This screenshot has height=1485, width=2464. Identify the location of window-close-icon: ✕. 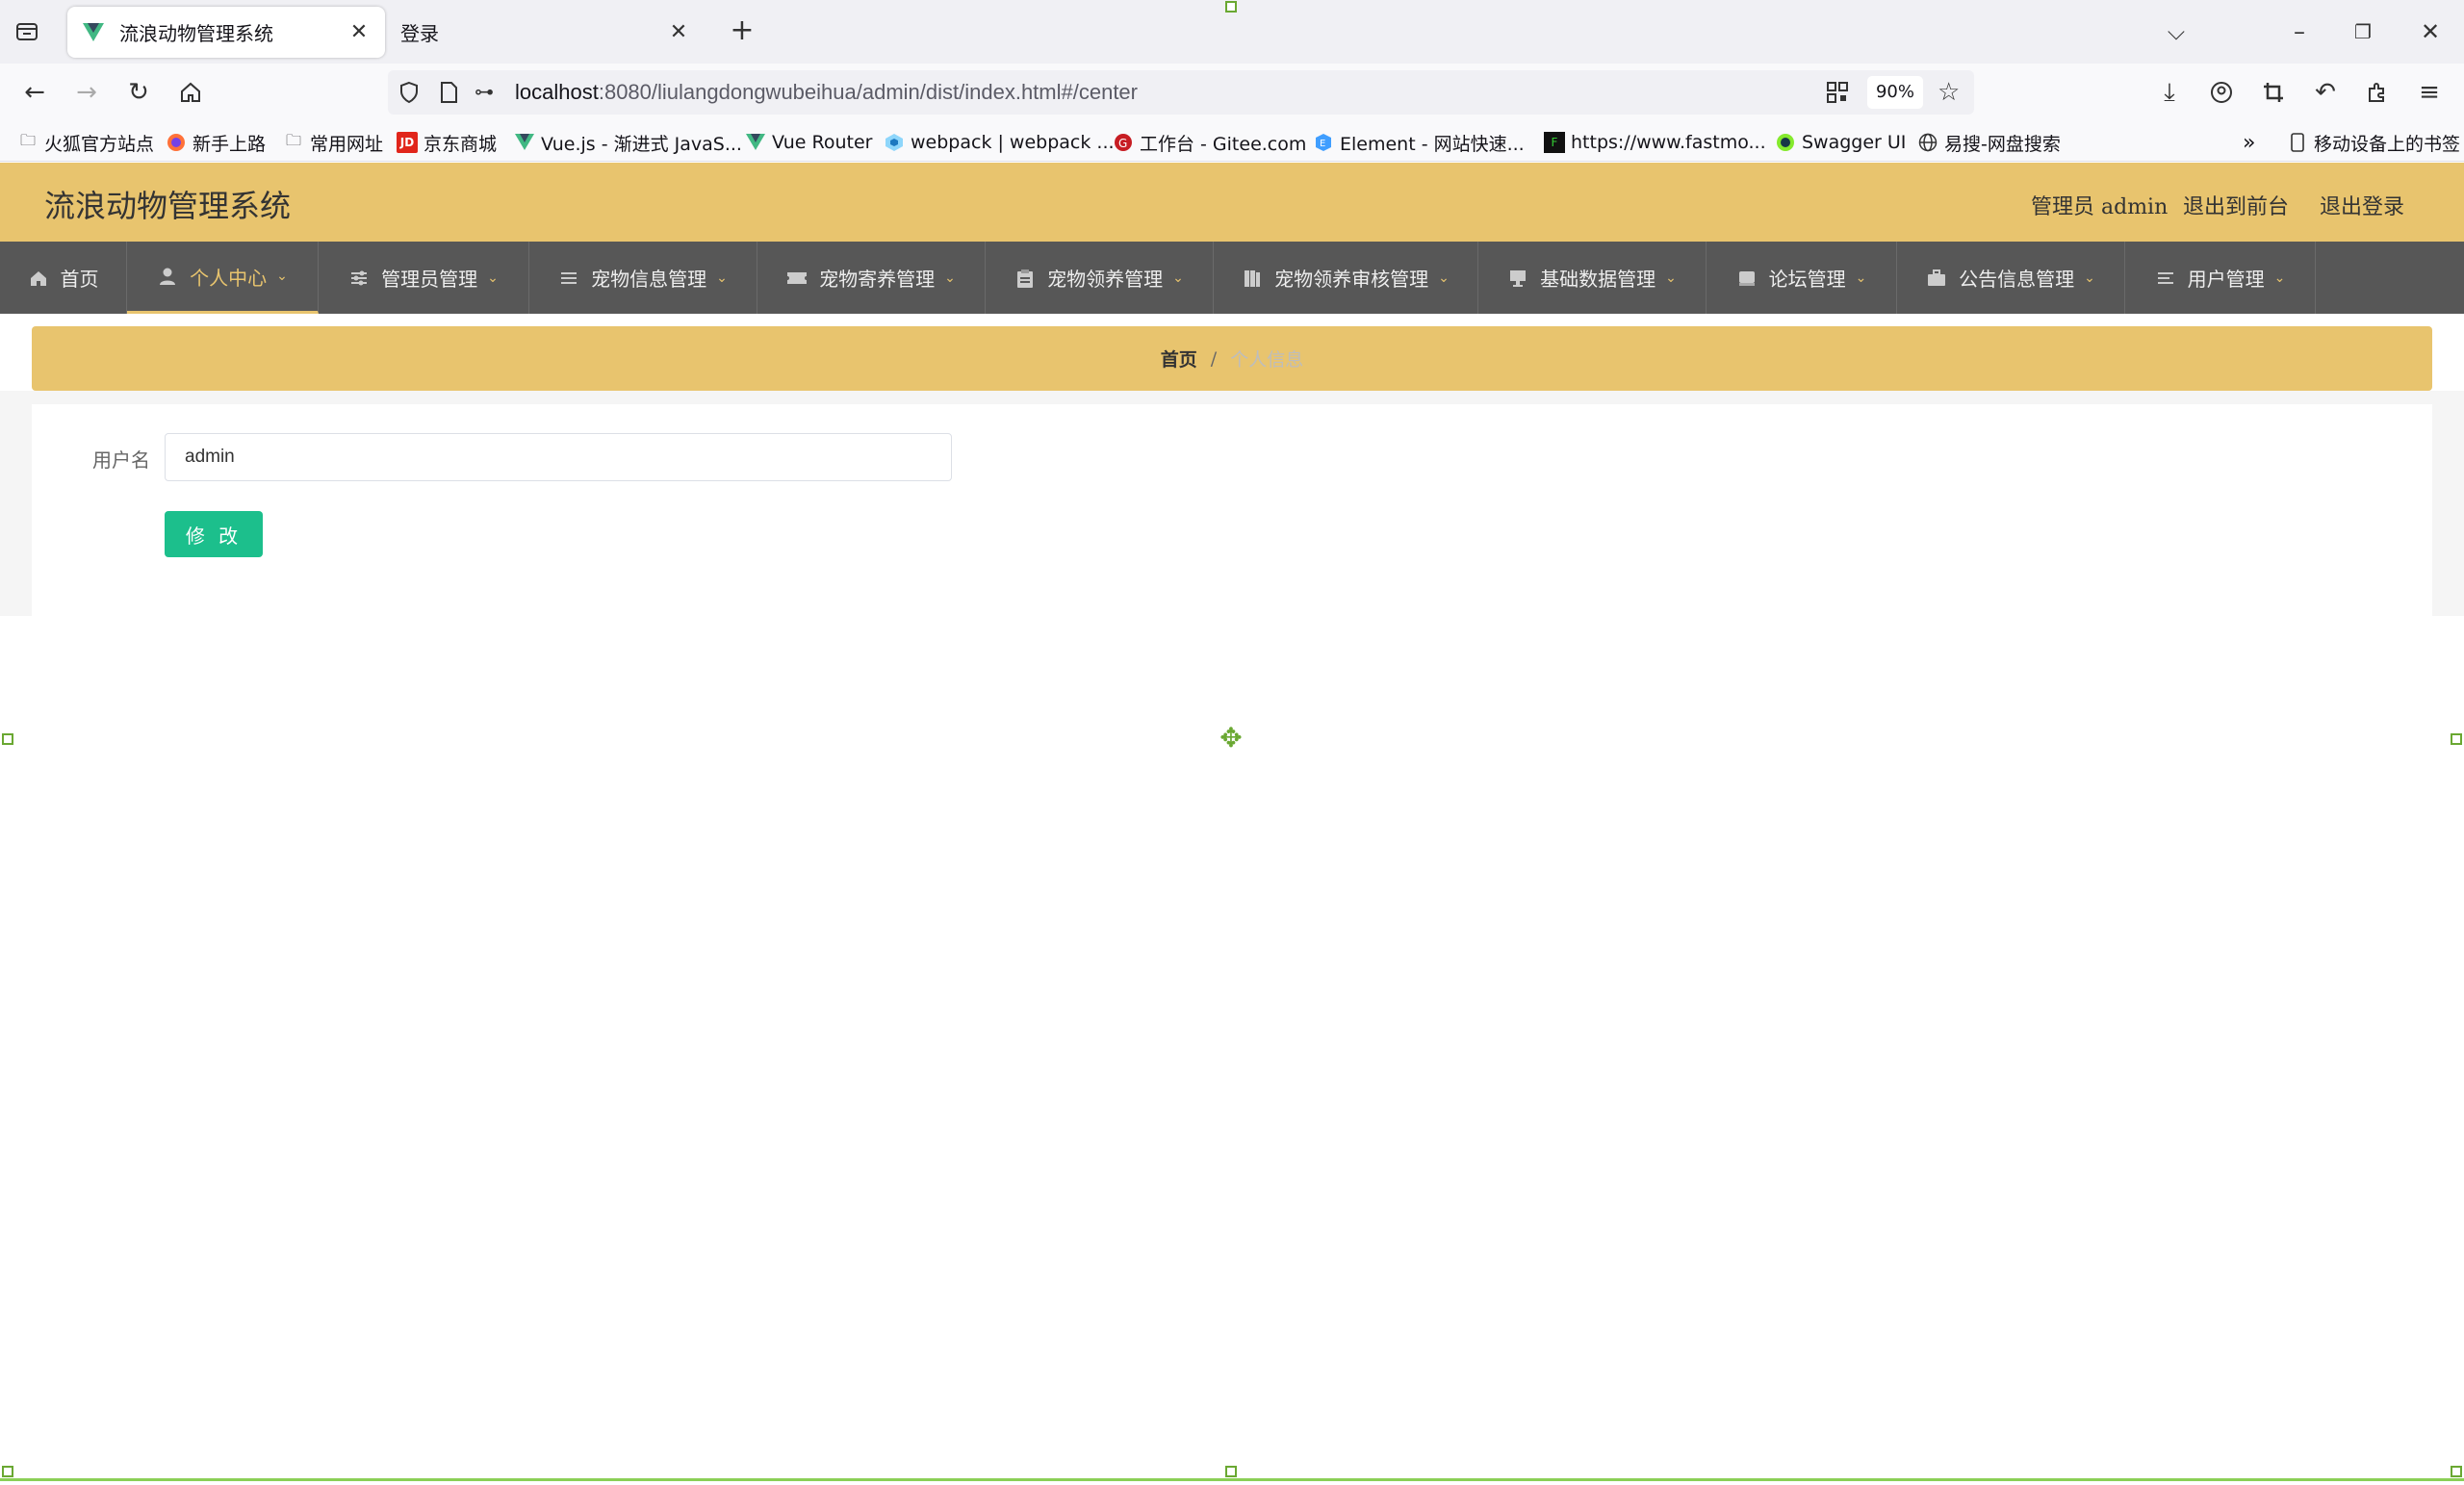
(2430, 31).